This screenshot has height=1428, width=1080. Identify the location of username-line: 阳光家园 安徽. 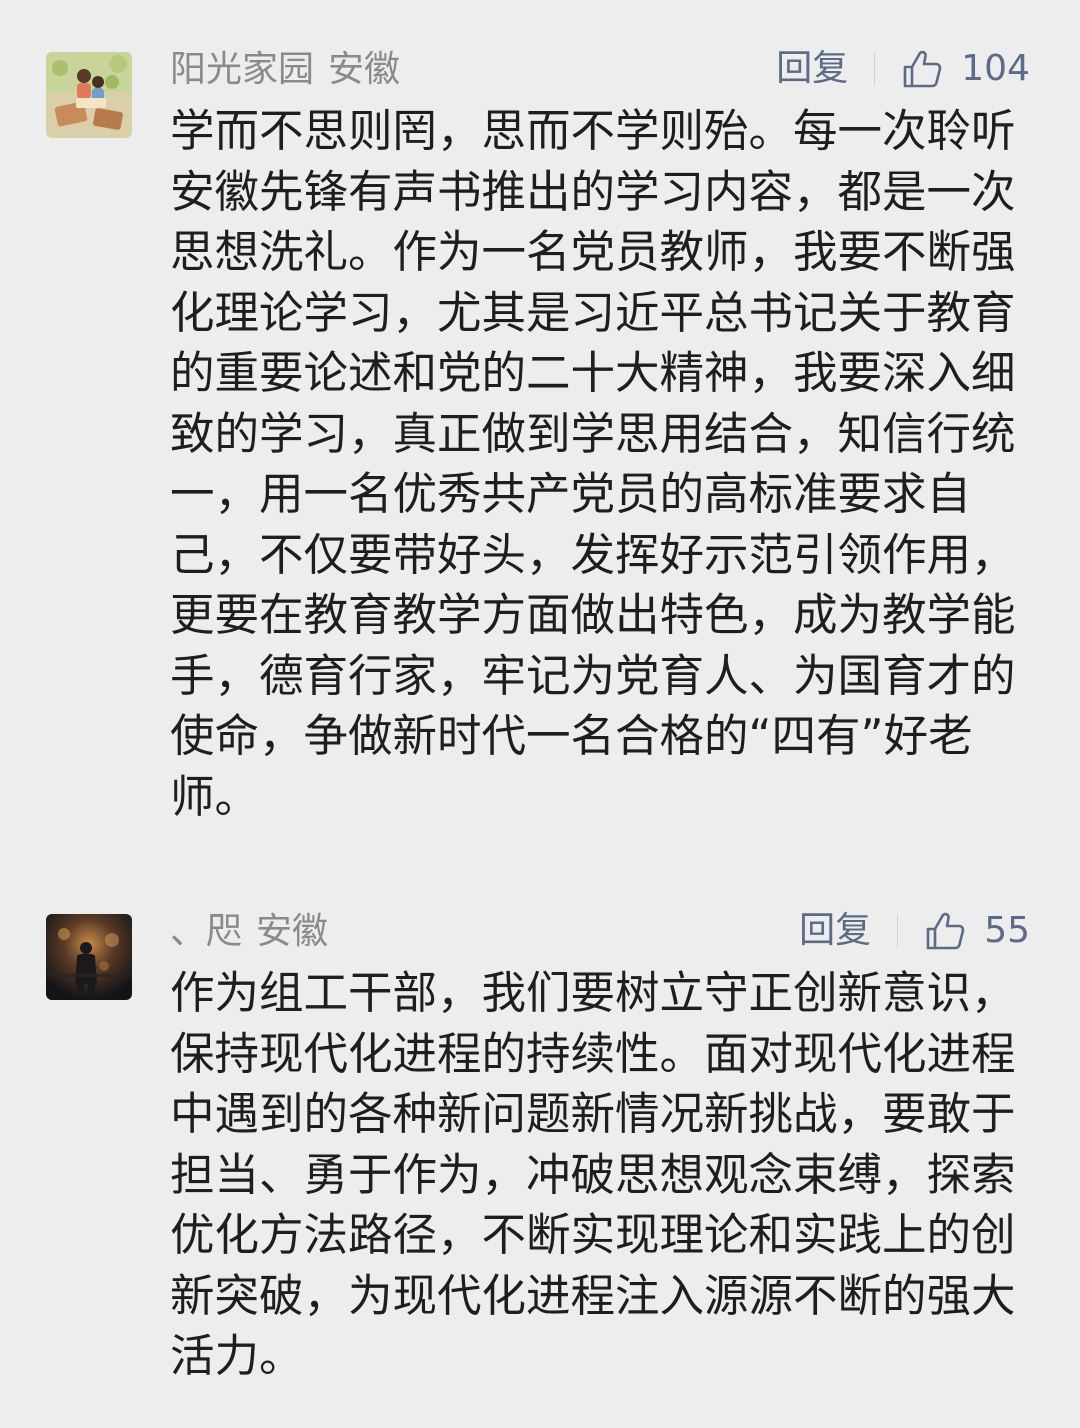
(285, 70).